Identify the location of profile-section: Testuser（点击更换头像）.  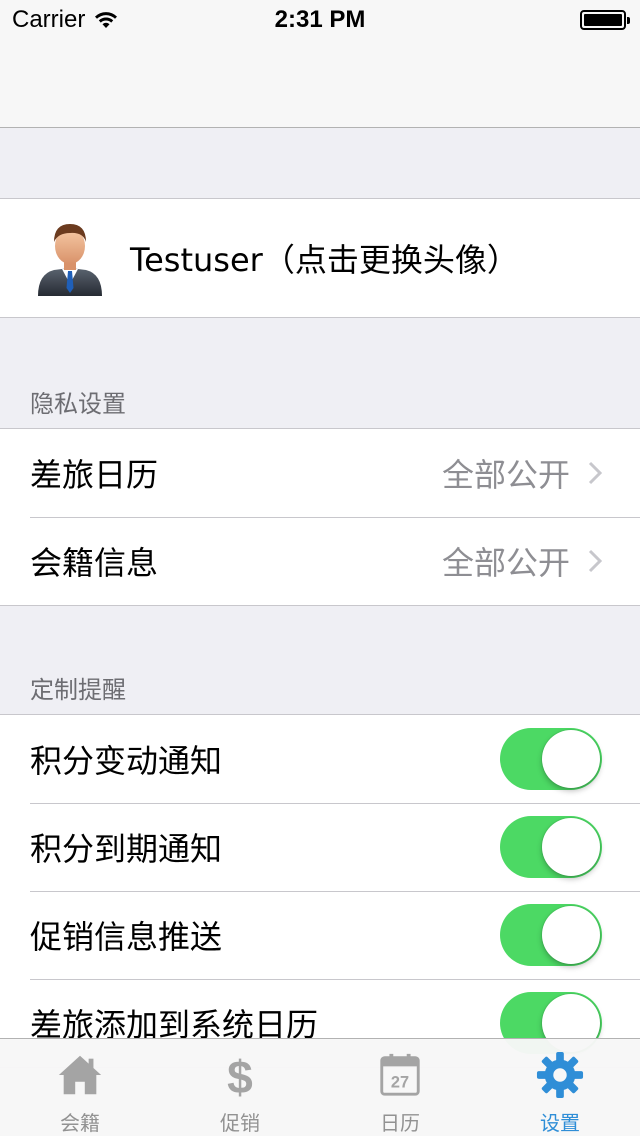
(320, 258).